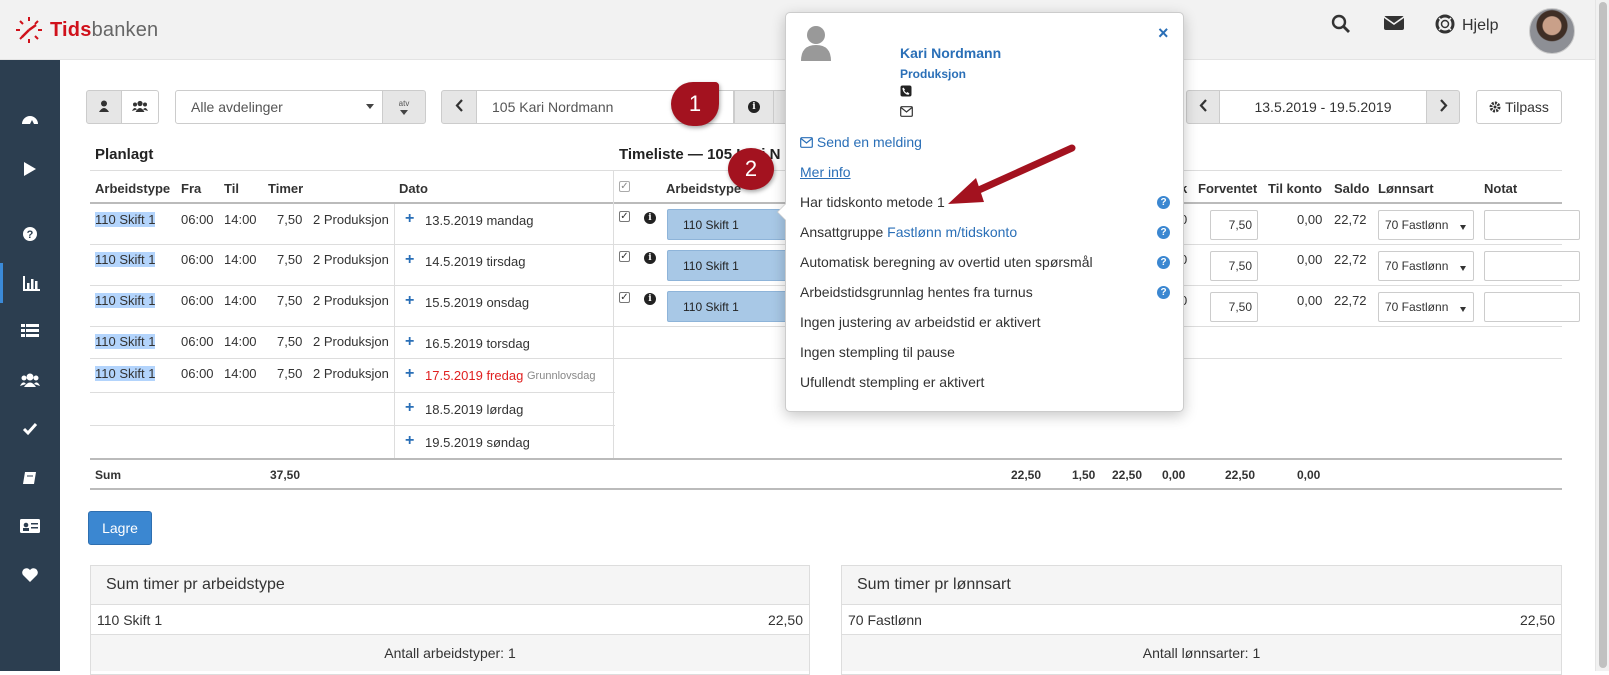 This screenshot has width=1609, height=675. Describe the element at coordinates (191, 188) in the screenshot. I see `col-fra: Fra` at that location.